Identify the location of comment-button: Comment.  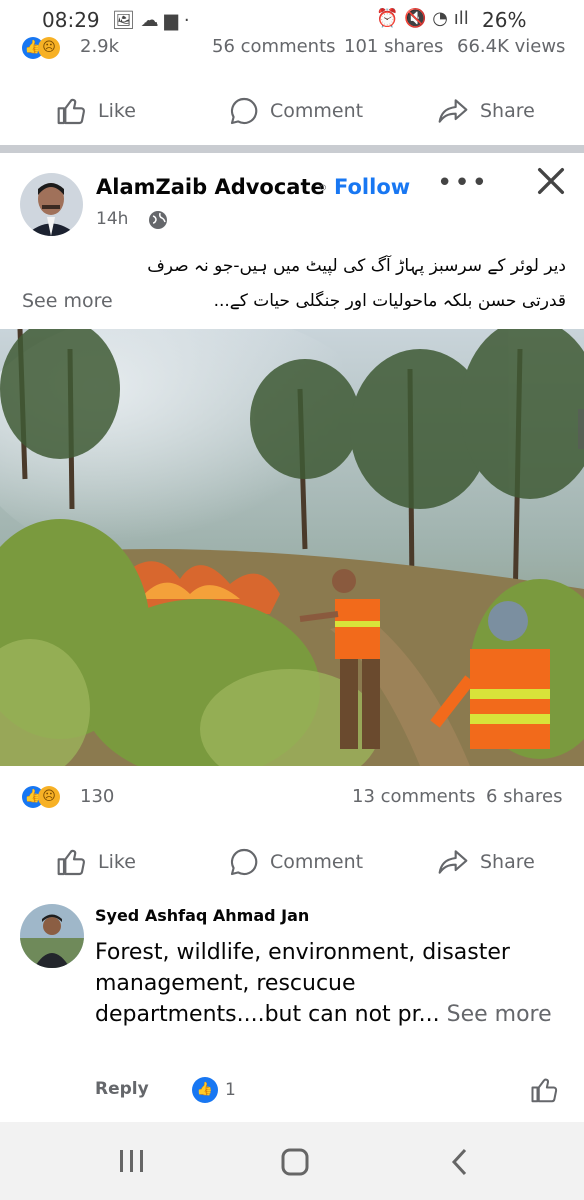
(295, 111).